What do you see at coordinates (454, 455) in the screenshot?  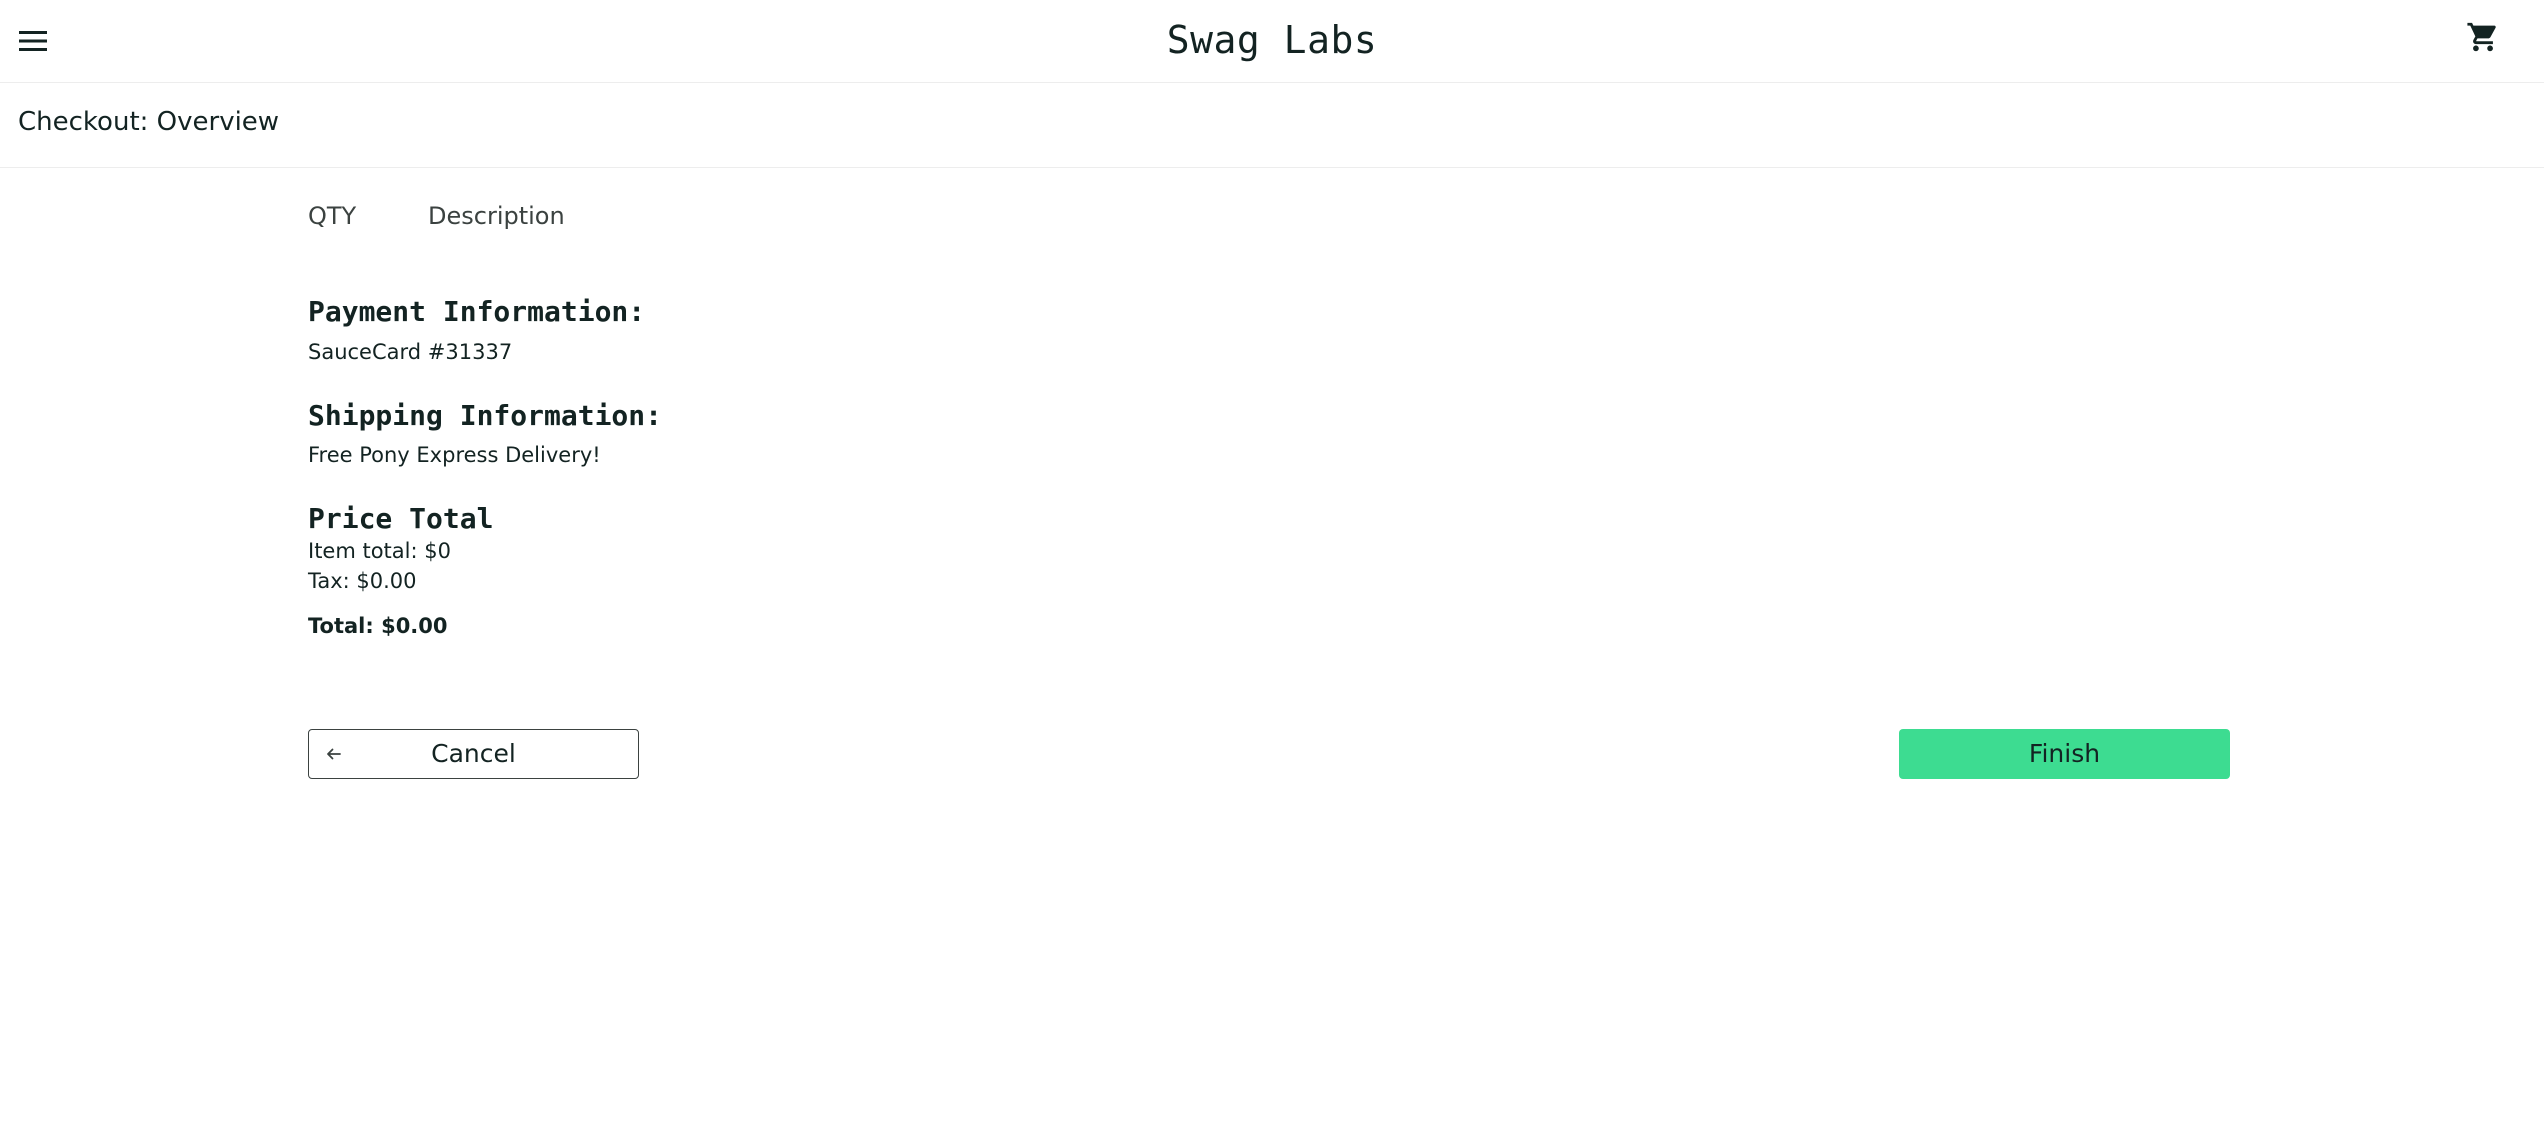 I see `shipping-info-value: Free Pony Express Delivery!` at bounding box center [454, 455].